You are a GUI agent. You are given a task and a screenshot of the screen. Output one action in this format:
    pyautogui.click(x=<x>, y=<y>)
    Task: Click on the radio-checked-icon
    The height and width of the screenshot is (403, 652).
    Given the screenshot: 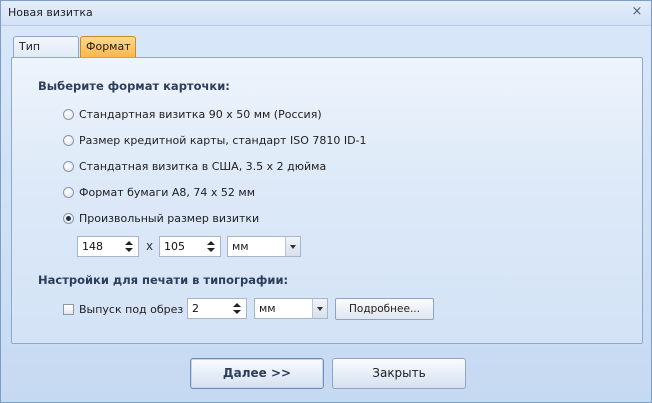 What is the action you would take?
    pyautogui.click(x=68, y=218)
    